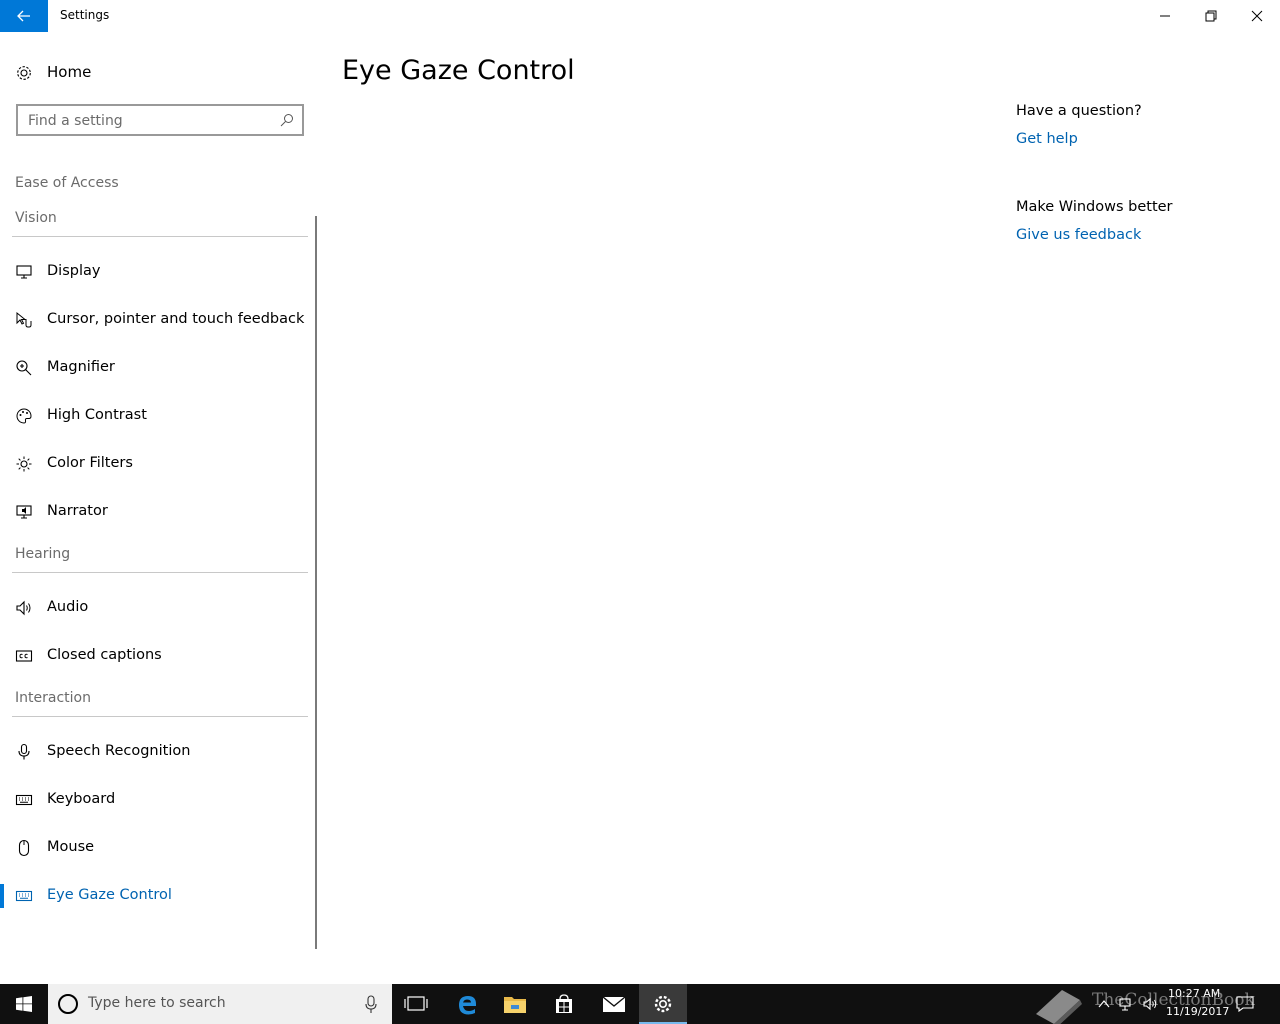 The height and width of the screenshot is (1024, 1280). I want to click on get-help-link: Get help, so click(1047, 139).